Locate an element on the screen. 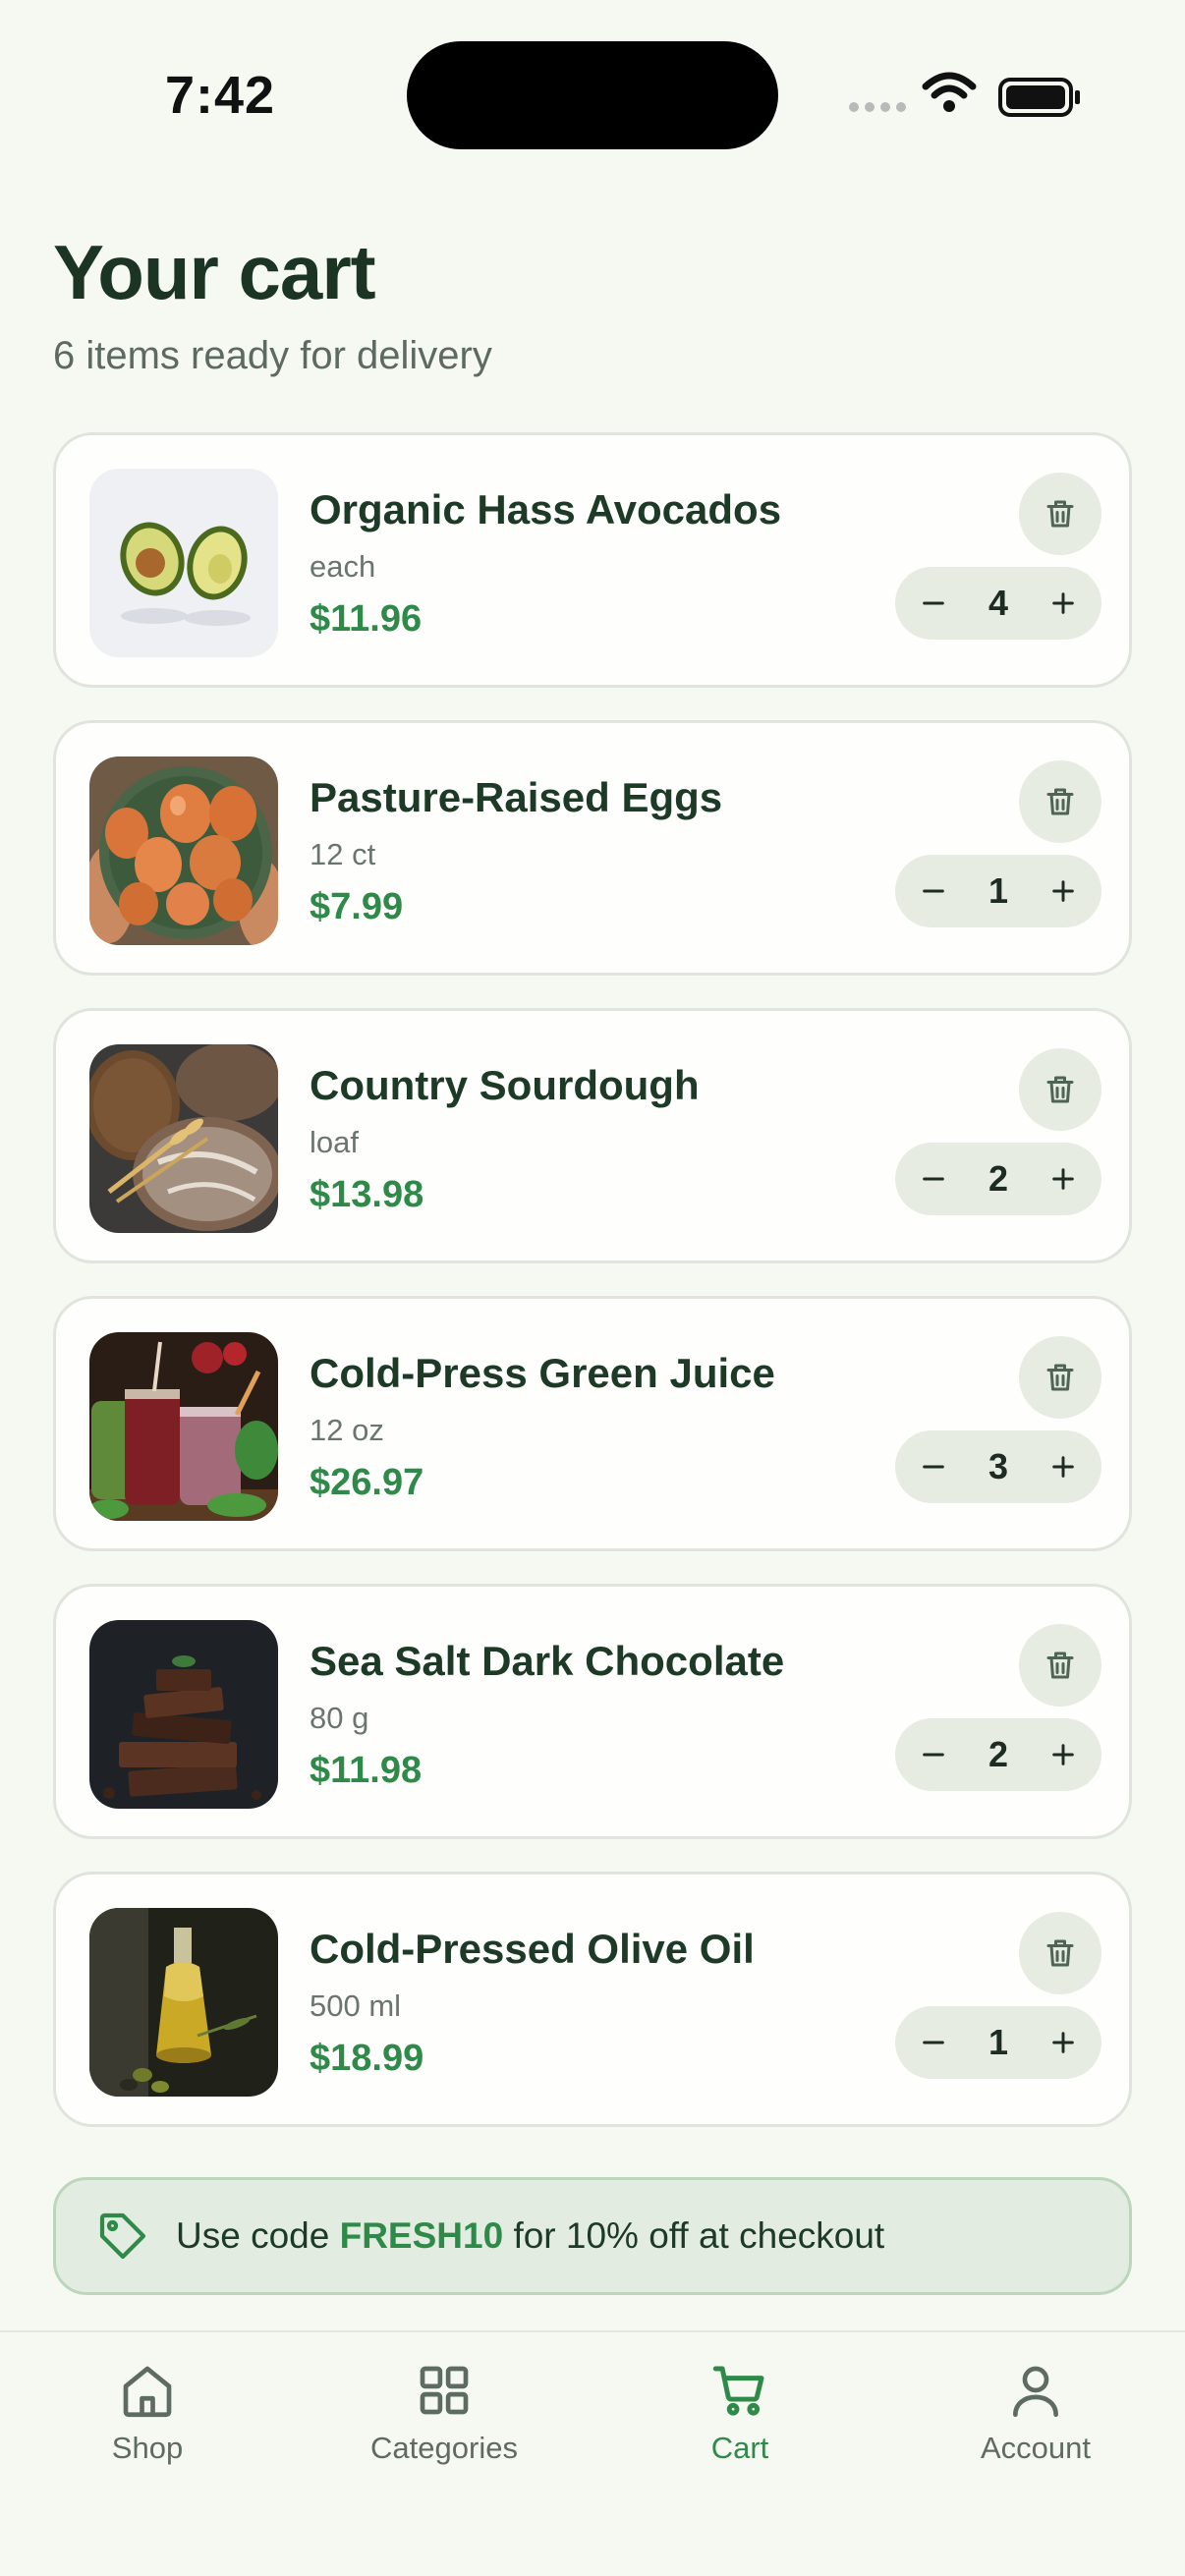 This screenshot has width=1185, height=2576. item-price: $18.99 is located at coordinates (367, 2058).